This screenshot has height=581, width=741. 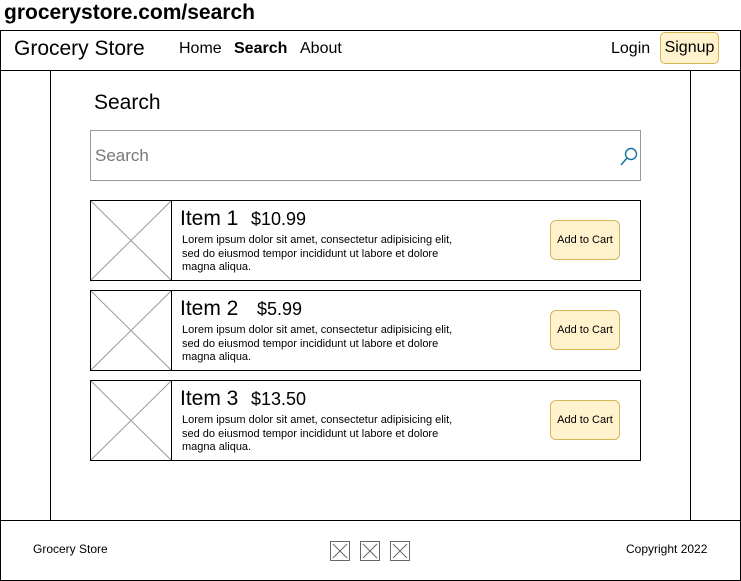 I want to click on url-text: grocerystore.com/search, so click(x=129, y=12).